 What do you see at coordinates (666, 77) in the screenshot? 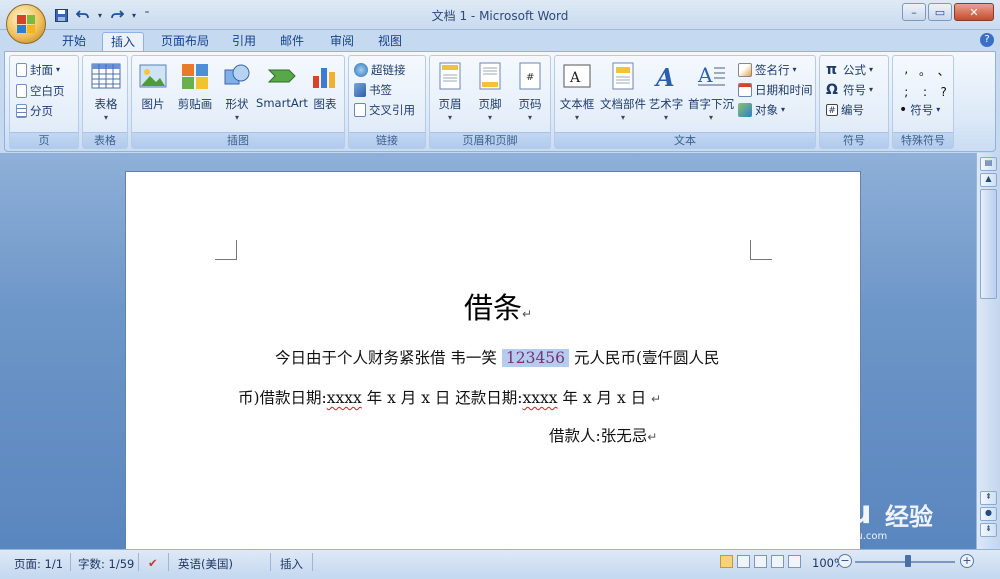
I see `wordart-icon: A` at bounding box center [666, 77].